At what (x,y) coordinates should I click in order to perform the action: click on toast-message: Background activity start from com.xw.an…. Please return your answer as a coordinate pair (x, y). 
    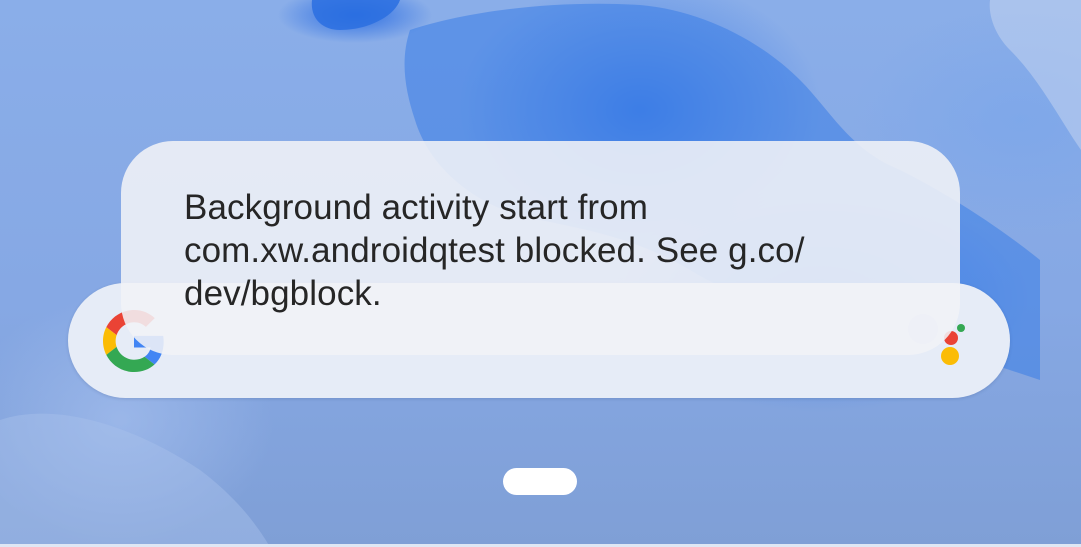
    Looking at the image, I should click on (494, 250).